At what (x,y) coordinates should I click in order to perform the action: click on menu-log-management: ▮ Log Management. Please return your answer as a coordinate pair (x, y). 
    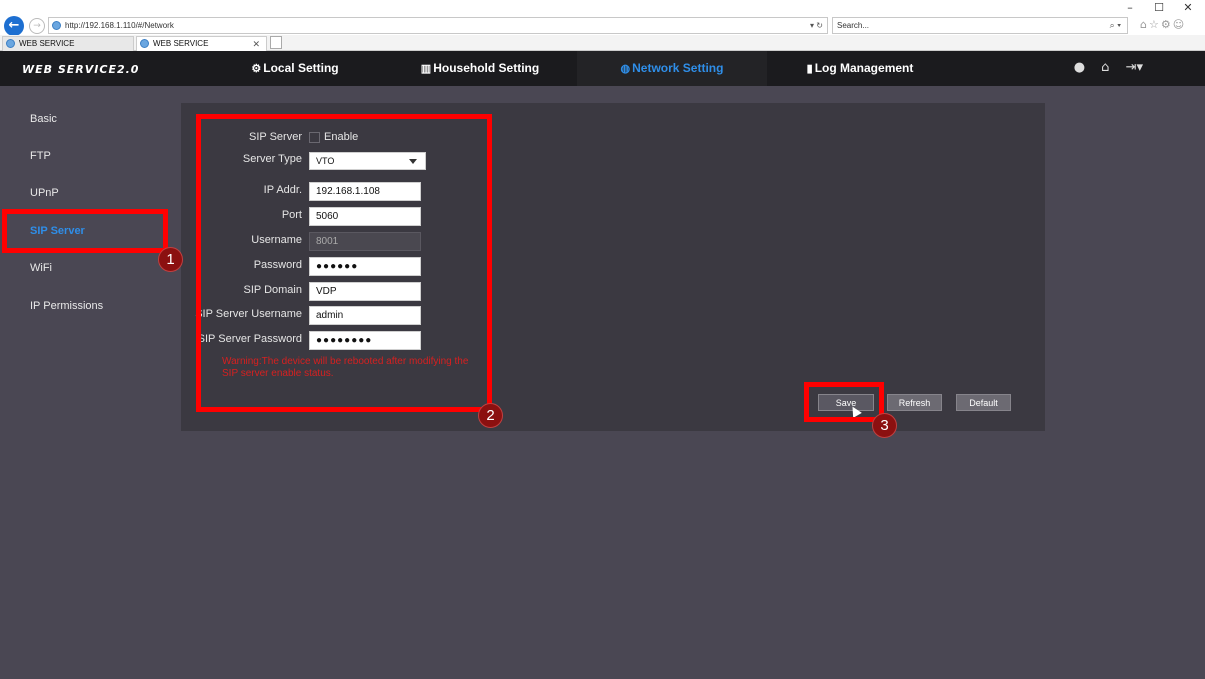
    Looking at the image, I should click on (860, 68).